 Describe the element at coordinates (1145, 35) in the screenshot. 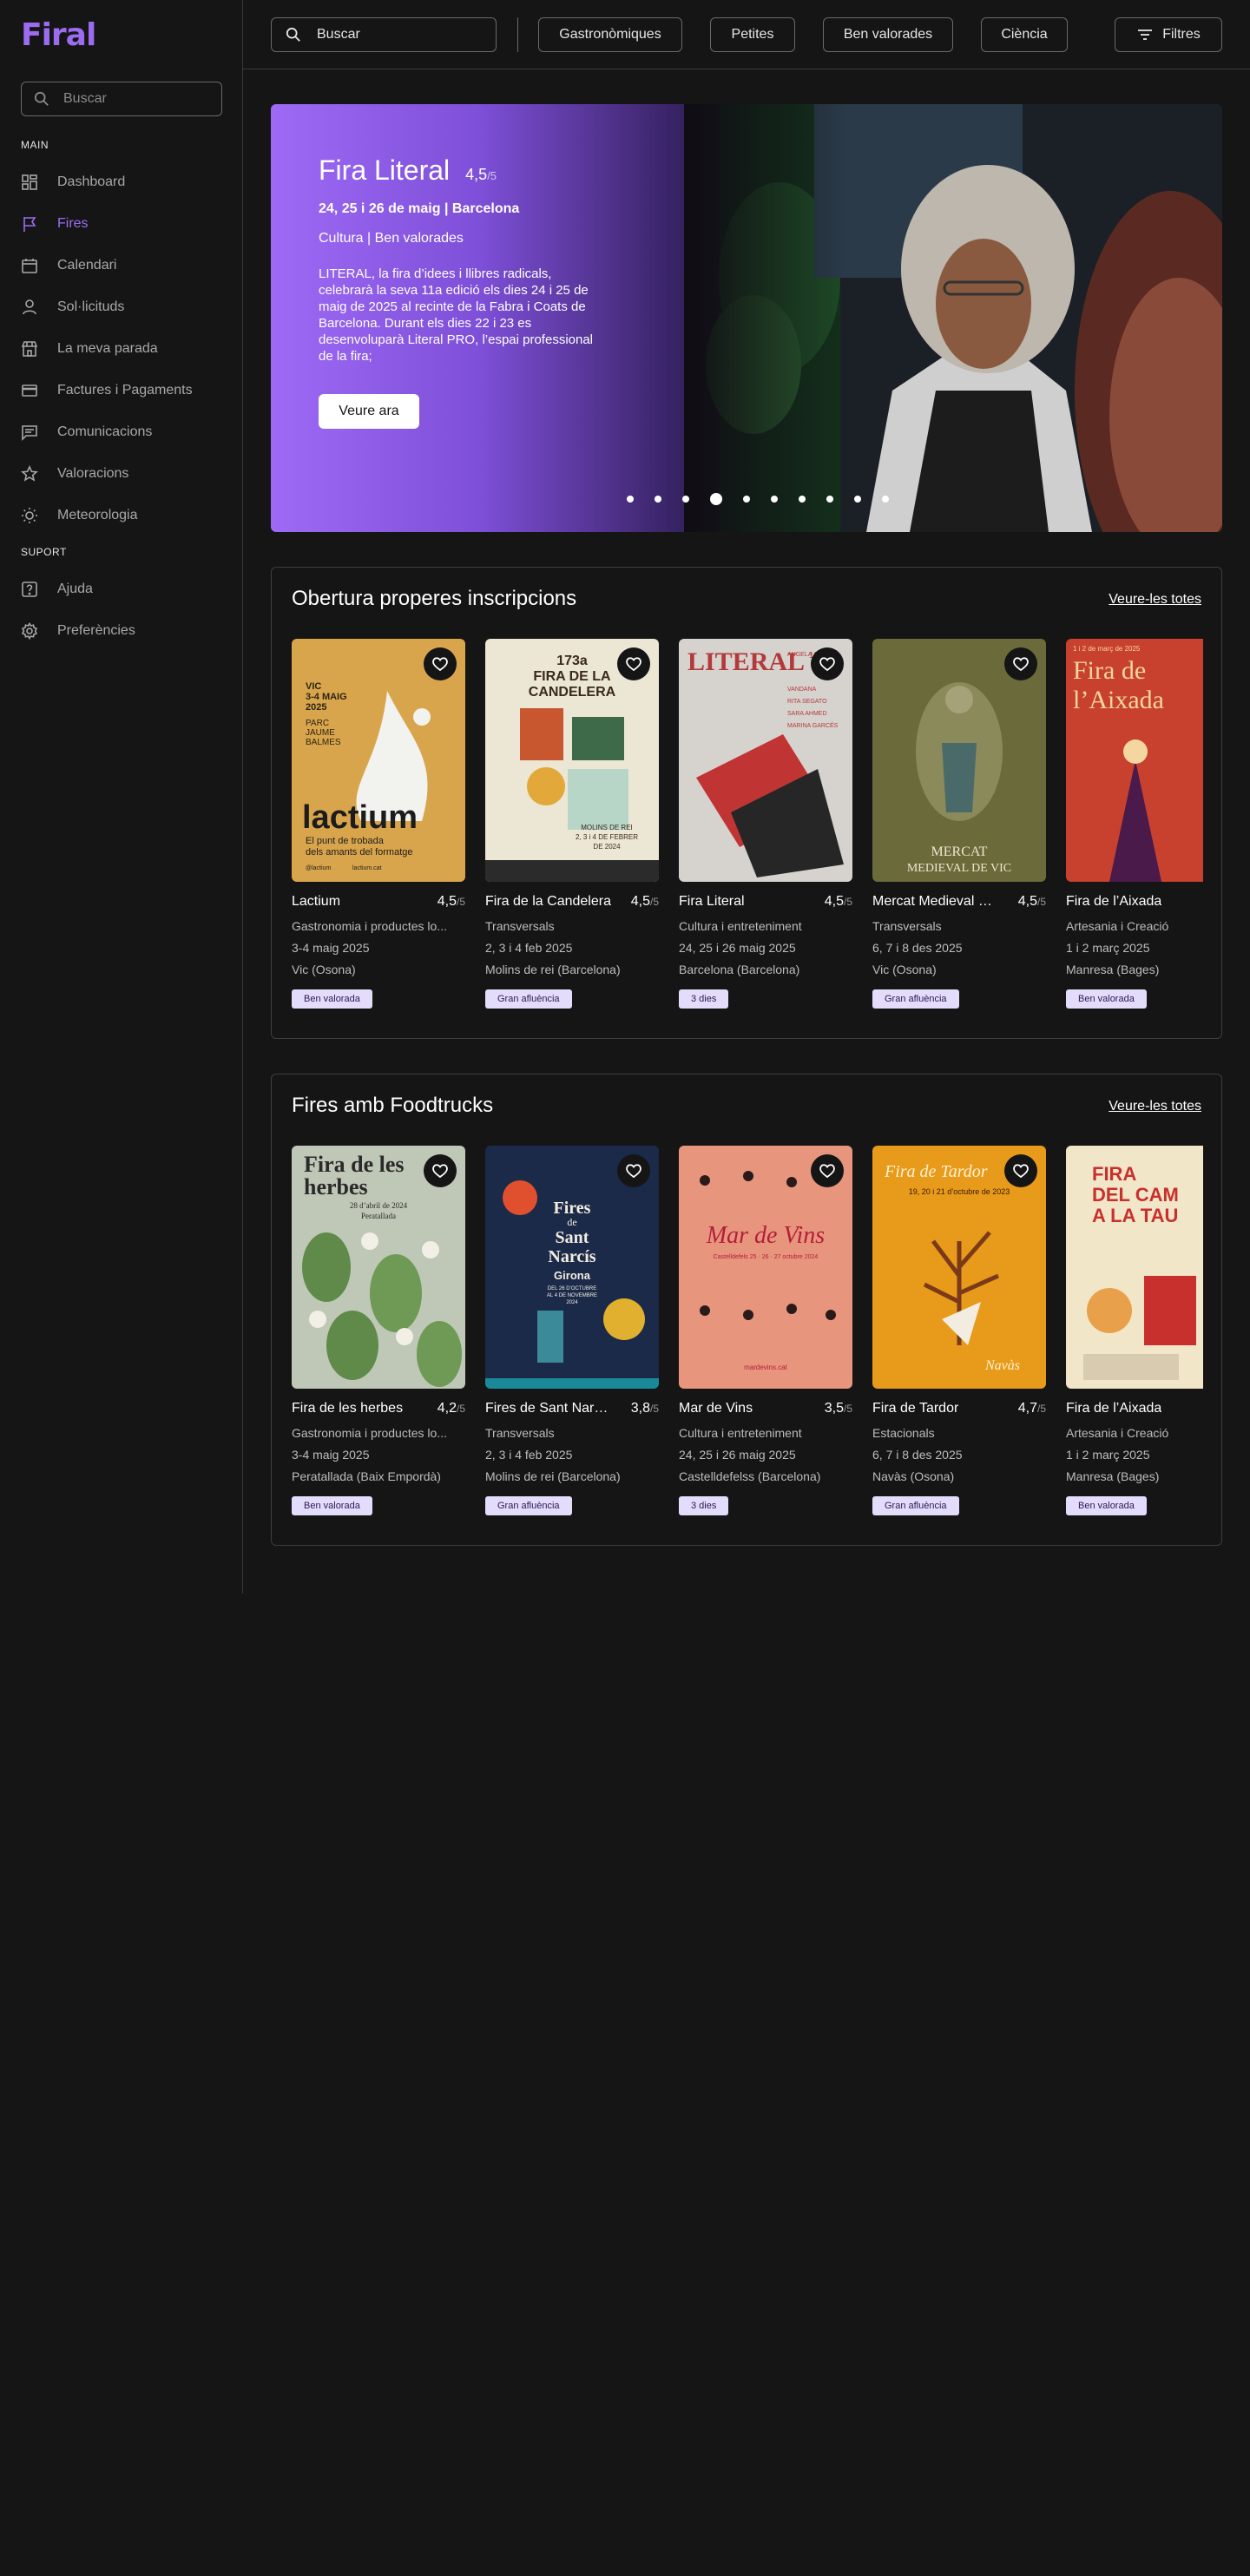

I see `filter-icon` at that location.